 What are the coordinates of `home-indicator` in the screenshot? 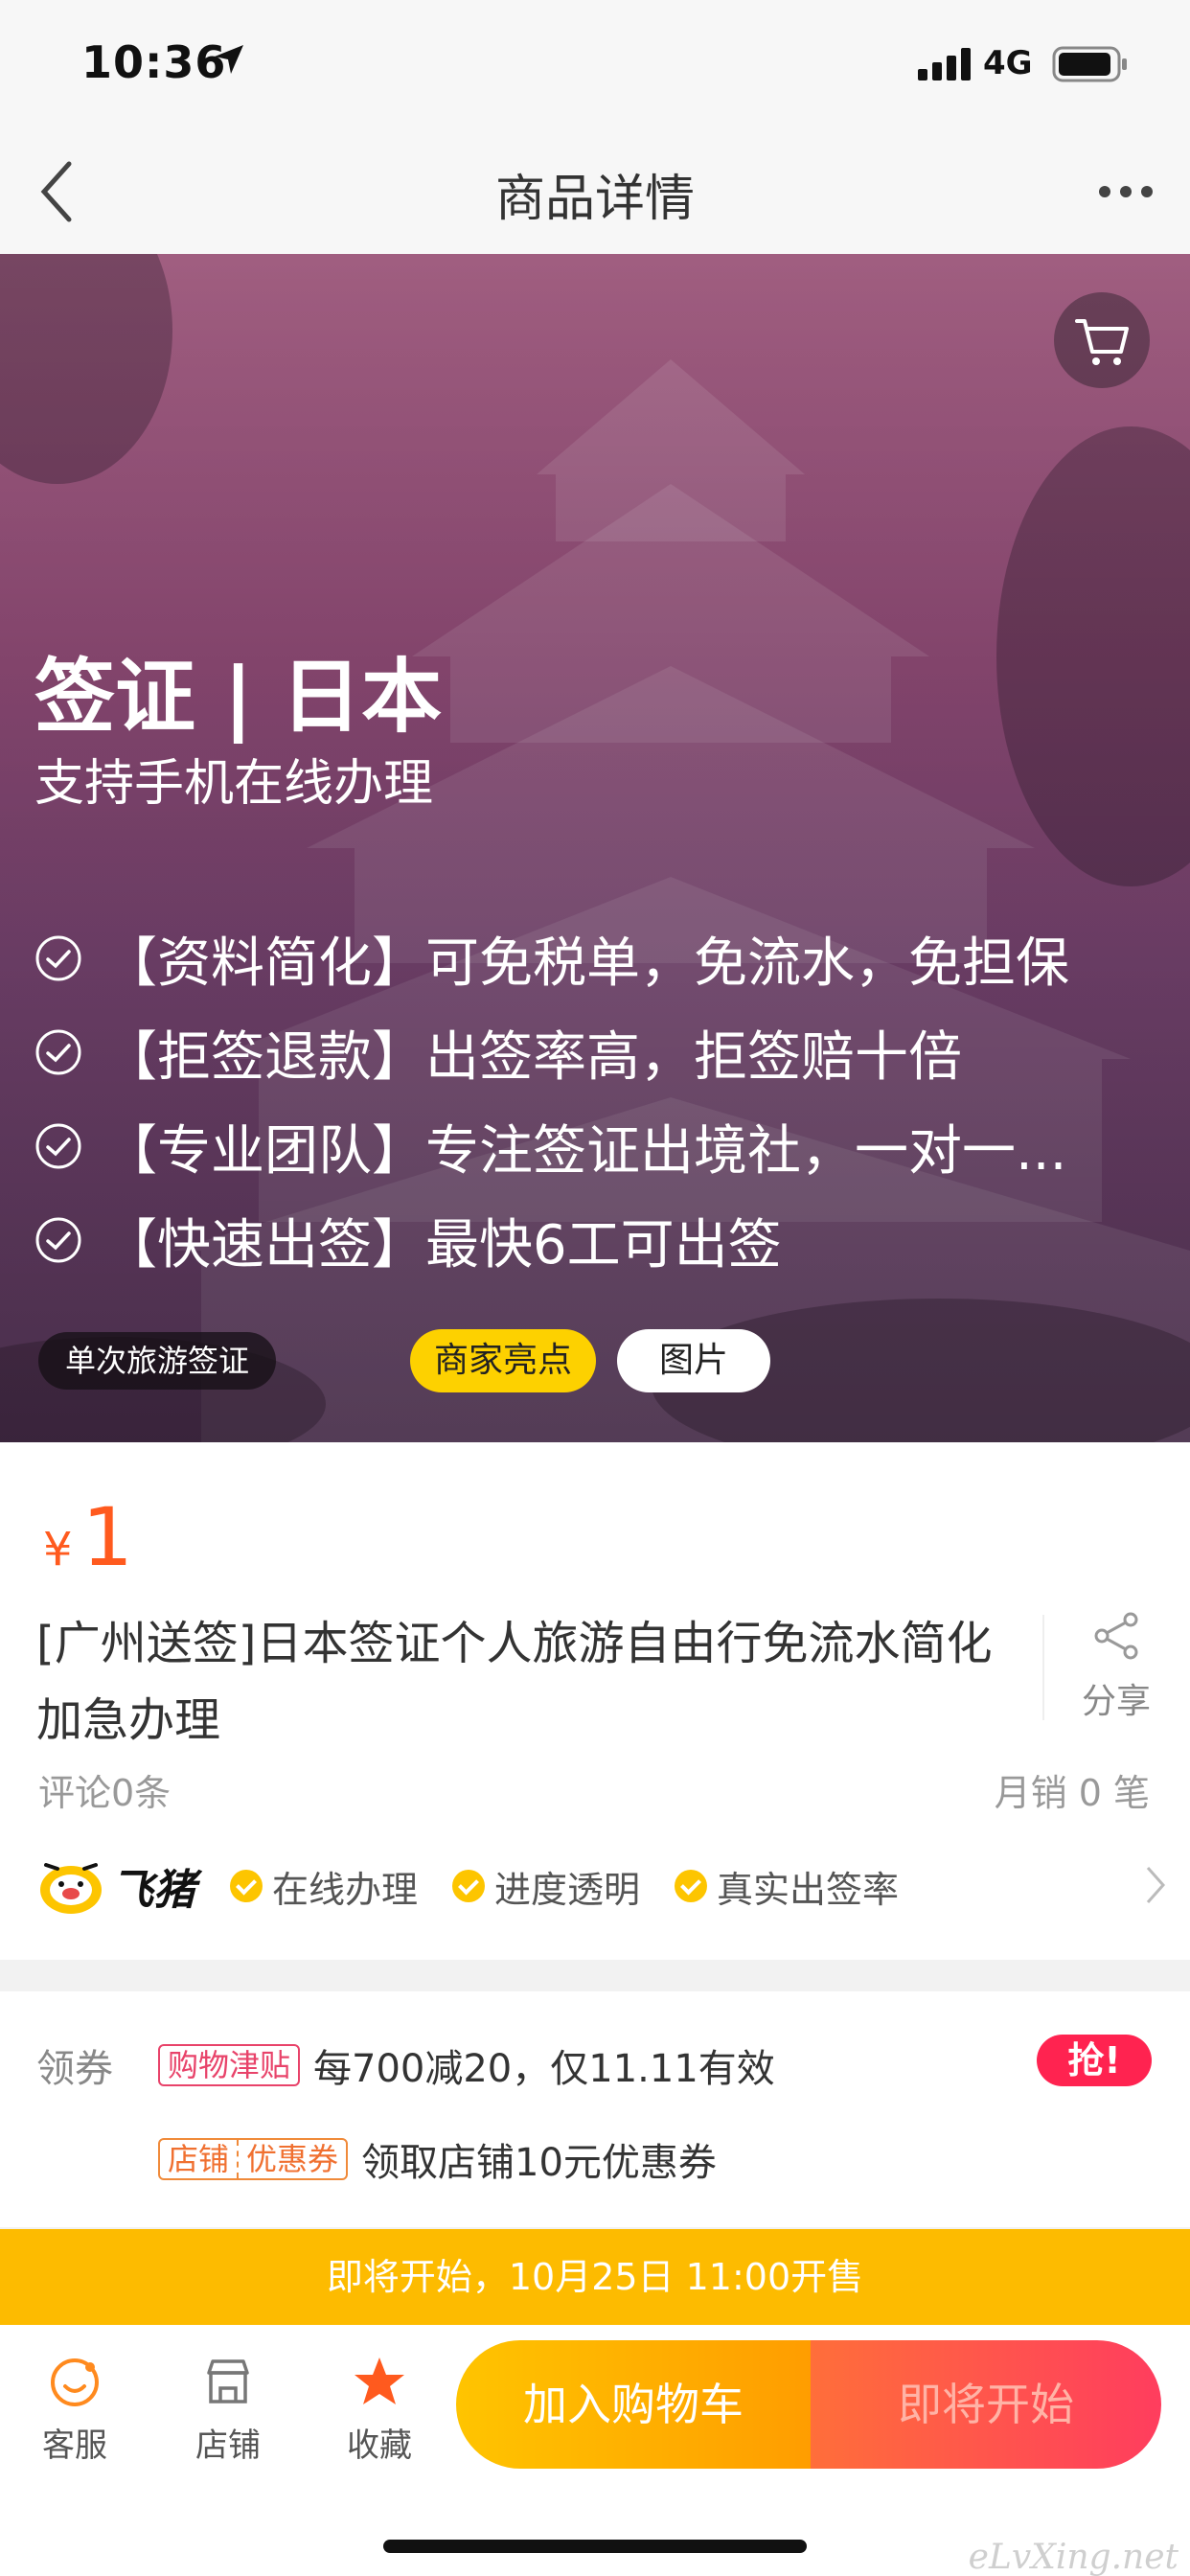 It's located at (595, 2546).